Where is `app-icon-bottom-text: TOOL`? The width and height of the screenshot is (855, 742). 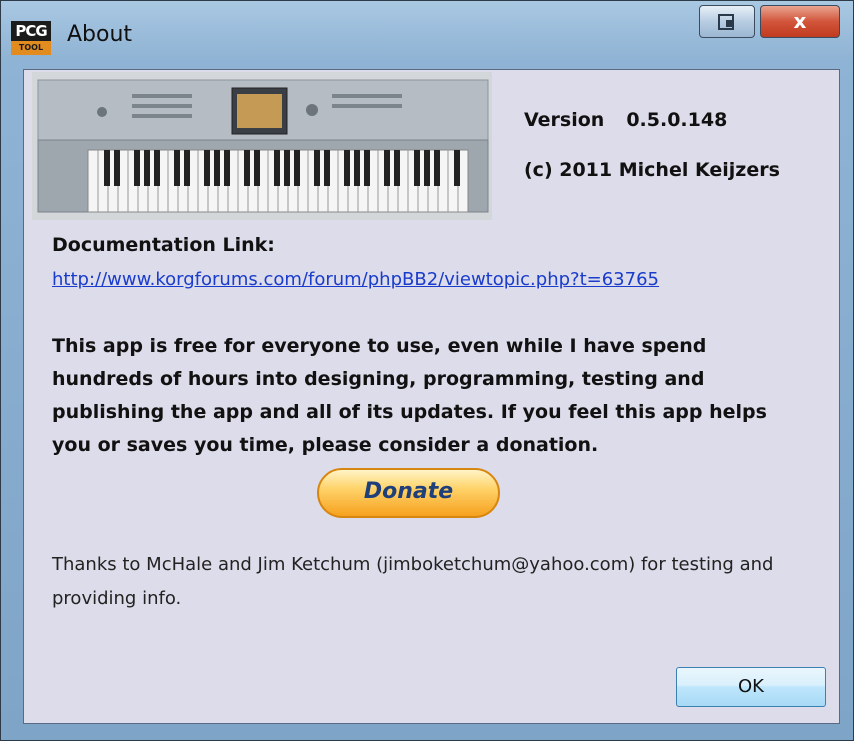
app-icon-bottom-text: TOOL is located at coordinates (31, 48).